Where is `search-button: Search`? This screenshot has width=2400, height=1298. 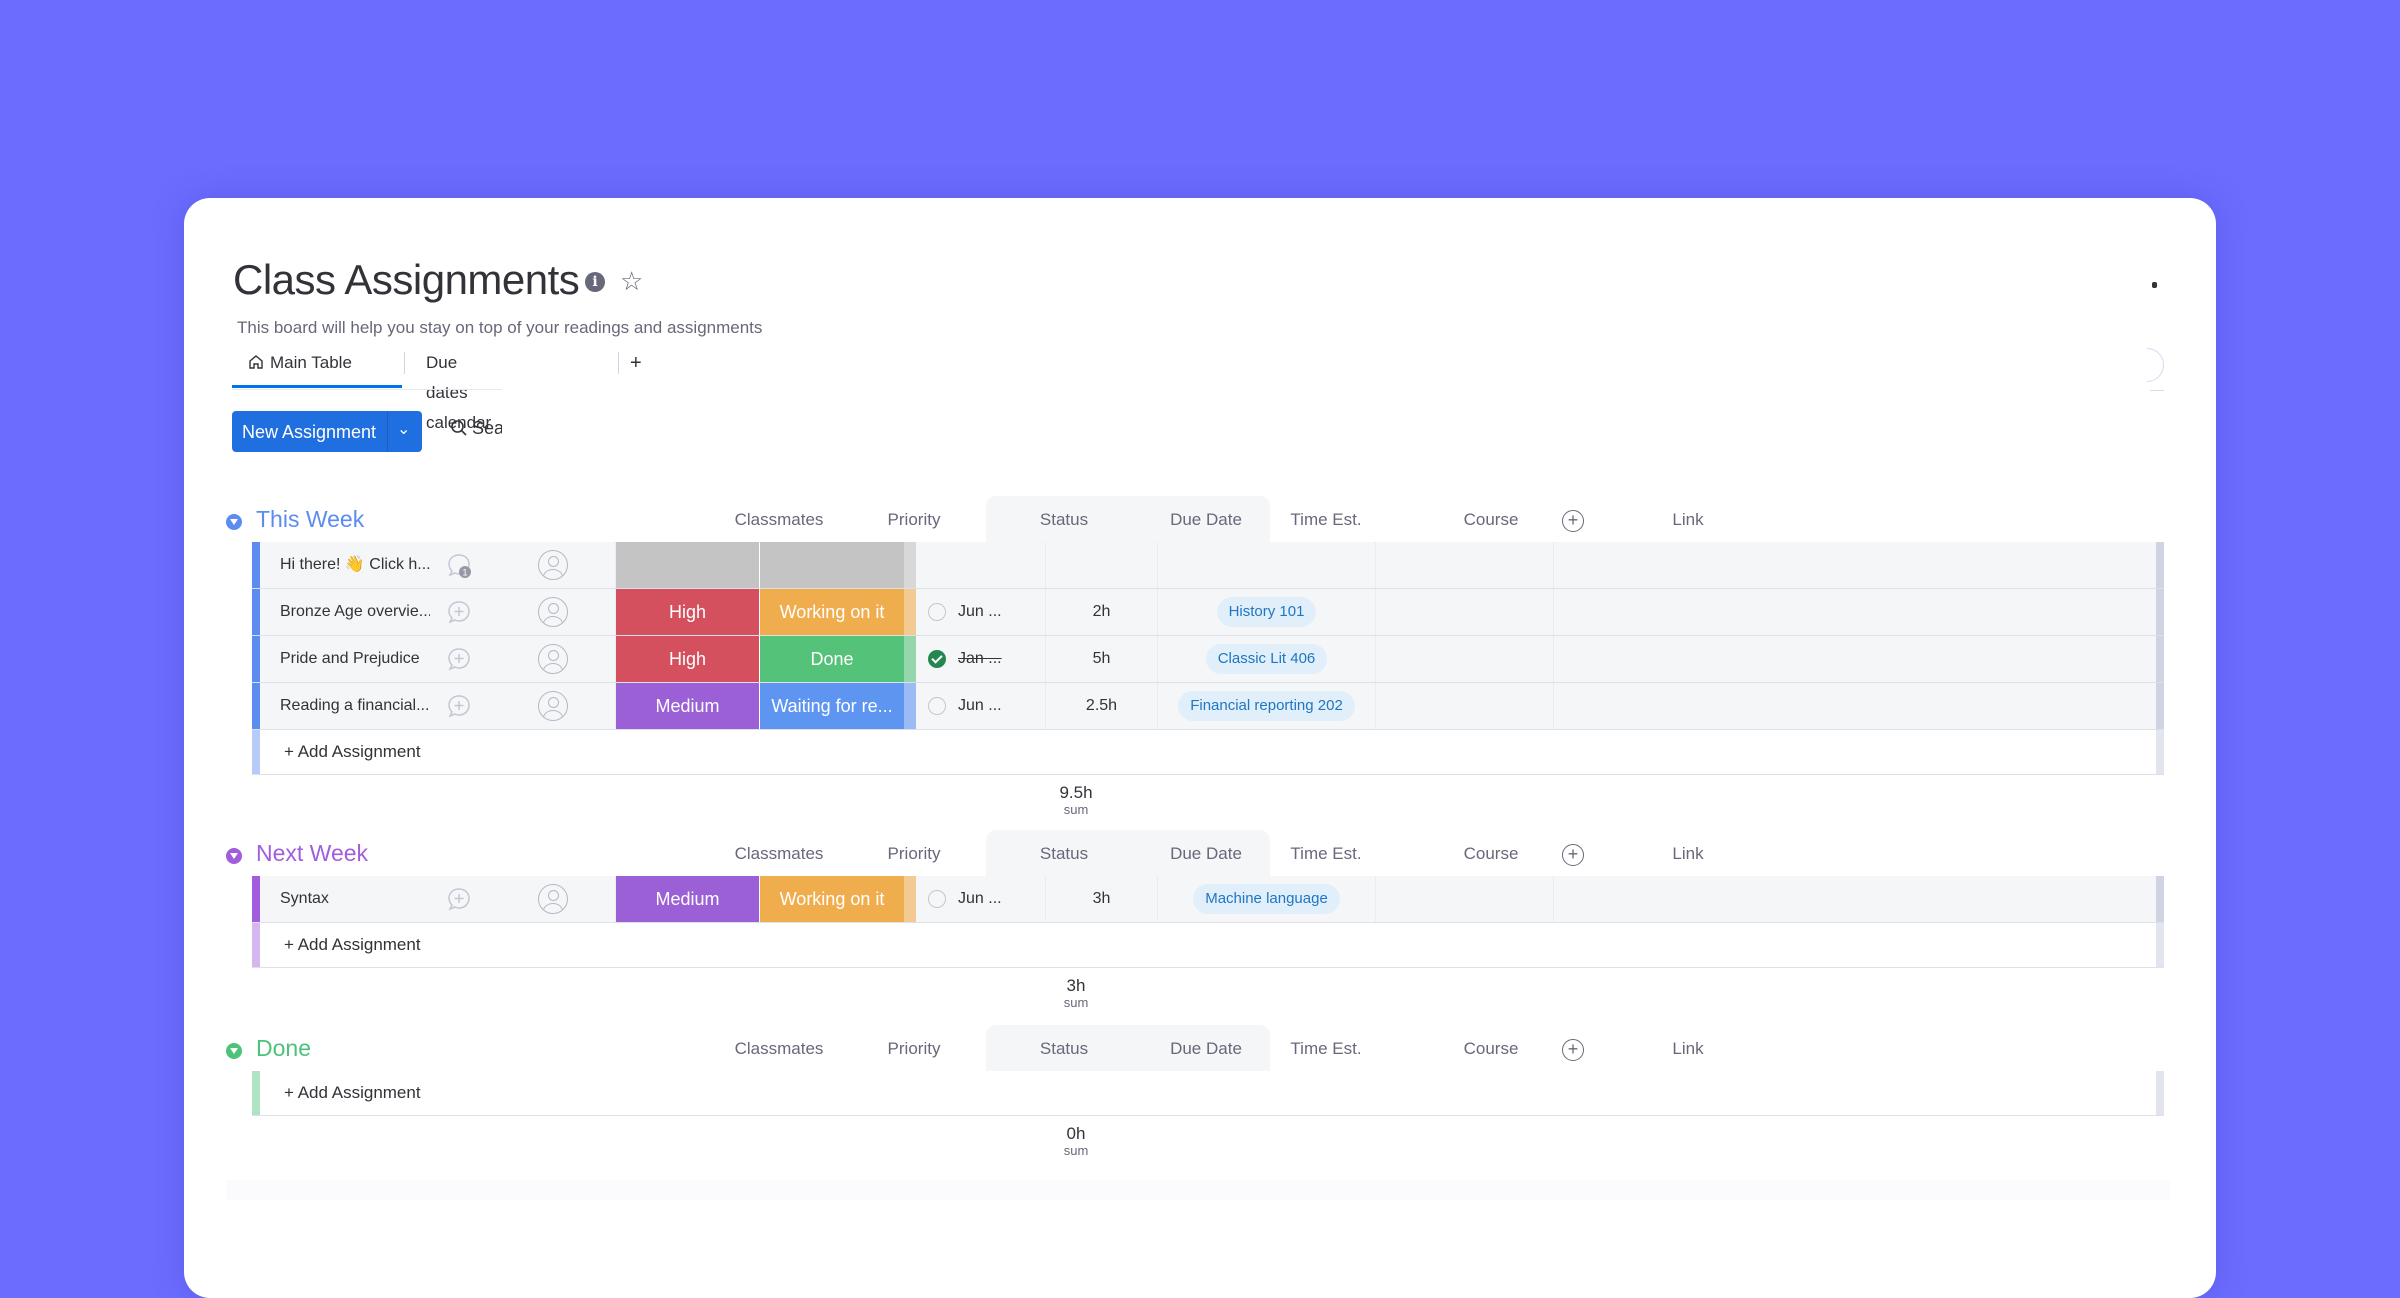
search-button: Search is located at coordinates (476, 428).